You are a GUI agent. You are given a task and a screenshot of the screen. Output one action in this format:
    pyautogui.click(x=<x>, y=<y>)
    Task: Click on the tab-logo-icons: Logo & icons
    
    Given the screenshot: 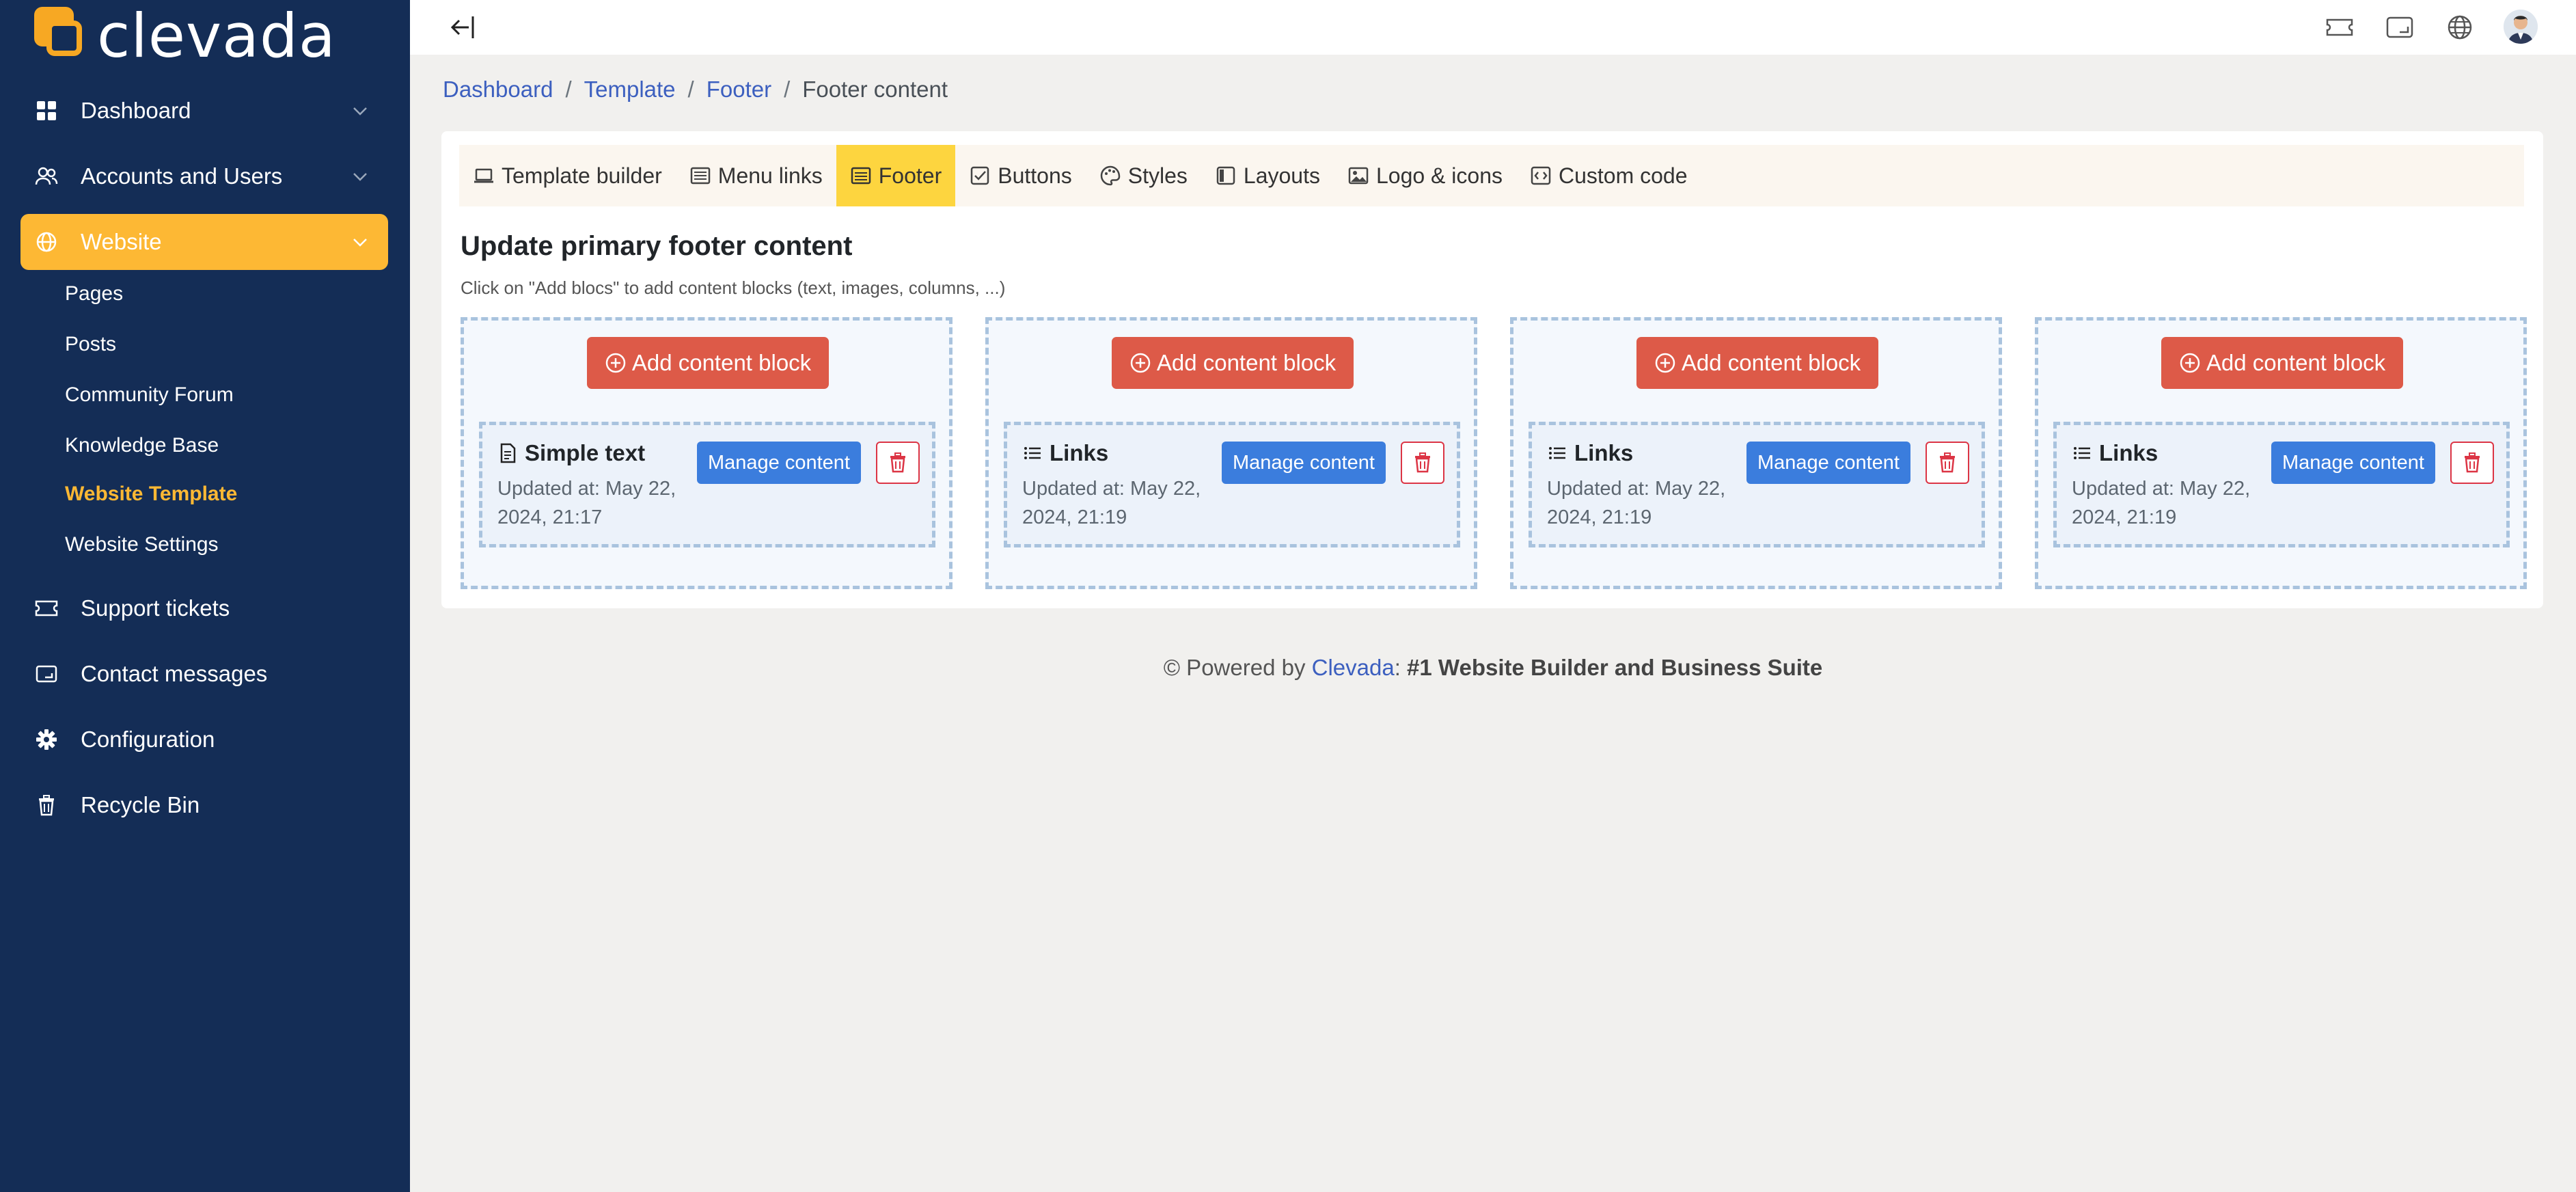 What is the action you would take?
    pyautogui.click(x=1425, y=175)
    